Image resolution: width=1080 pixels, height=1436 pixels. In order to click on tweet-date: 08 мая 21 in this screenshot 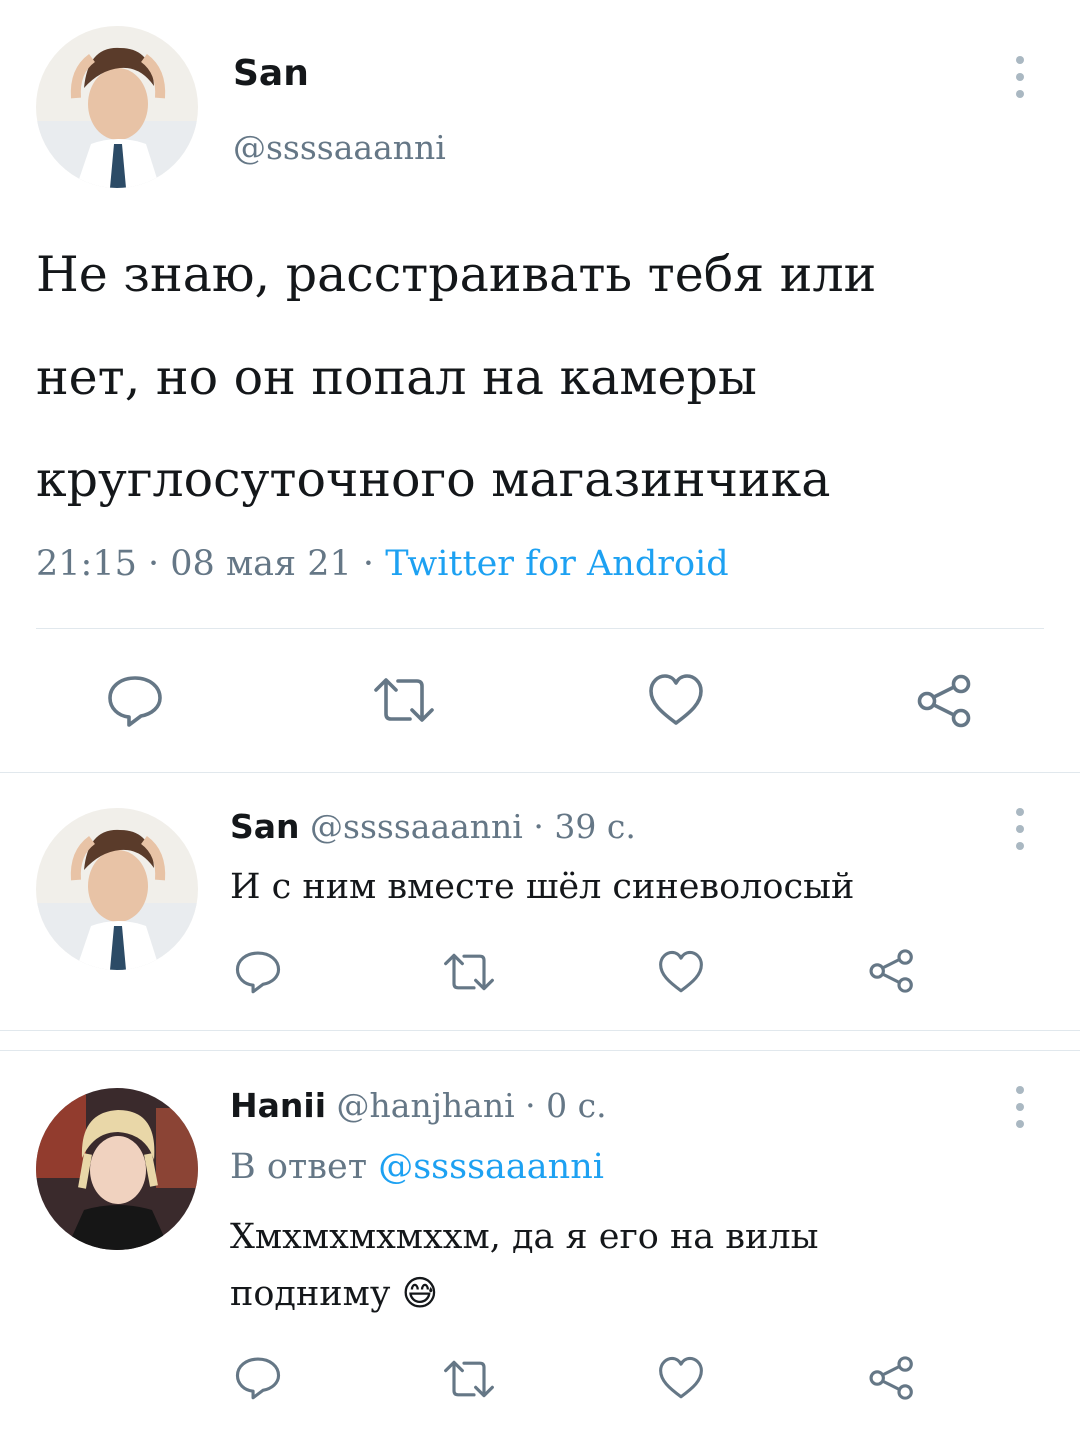, I will do `click(261, 564)`.